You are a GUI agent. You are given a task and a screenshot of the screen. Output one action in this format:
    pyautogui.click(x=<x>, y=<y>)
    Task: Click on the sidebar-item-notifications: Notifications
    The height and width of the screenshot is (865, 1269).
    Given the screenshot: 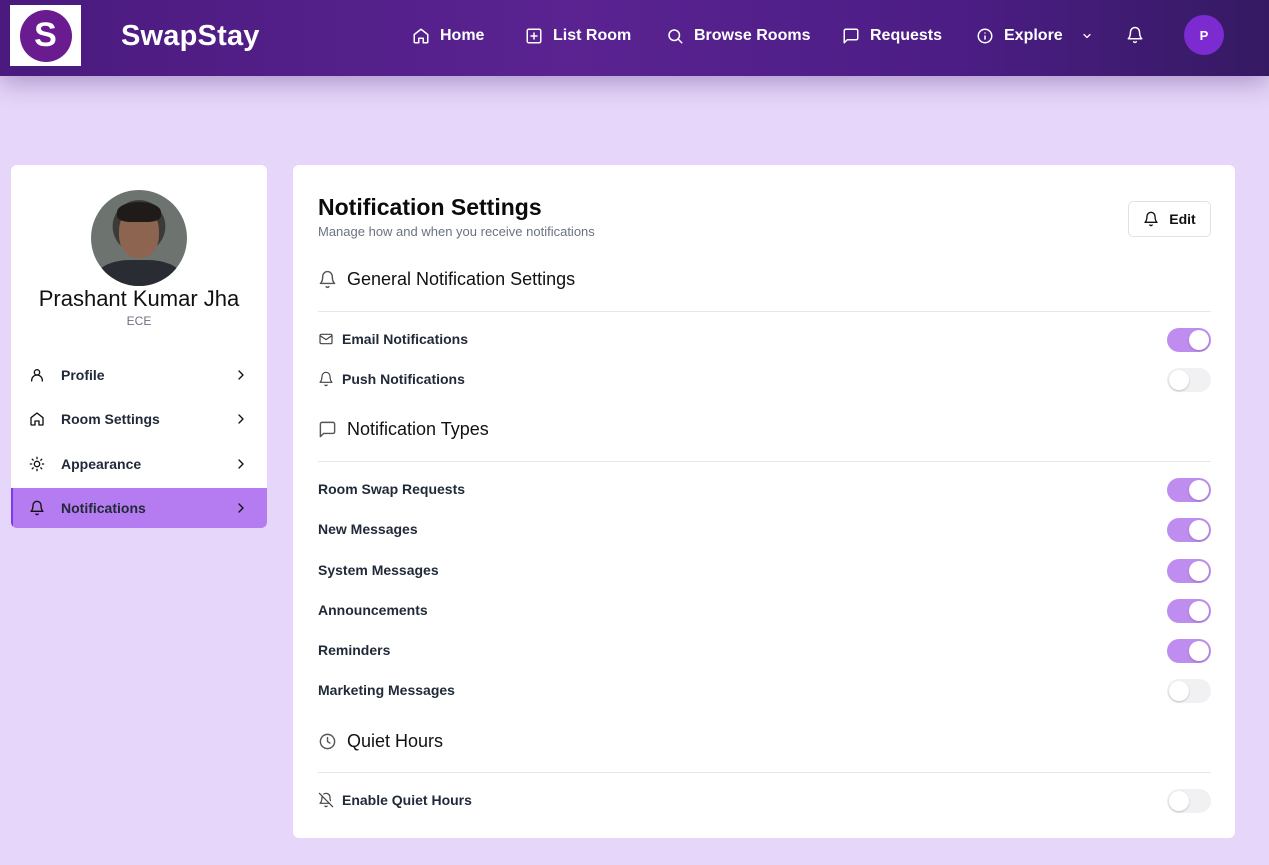 What is the action you would take?
    pyautogui.click(x=139, y=508)
    